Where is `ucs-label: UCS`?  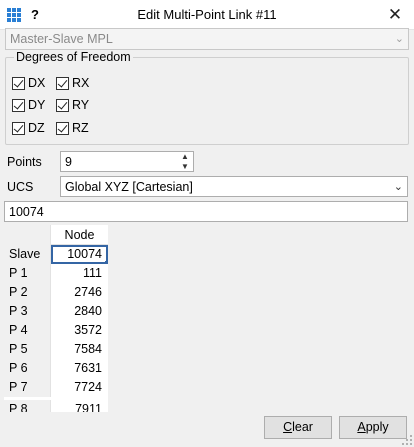
ucs-label: UCS is located at coordinates (20, 187).